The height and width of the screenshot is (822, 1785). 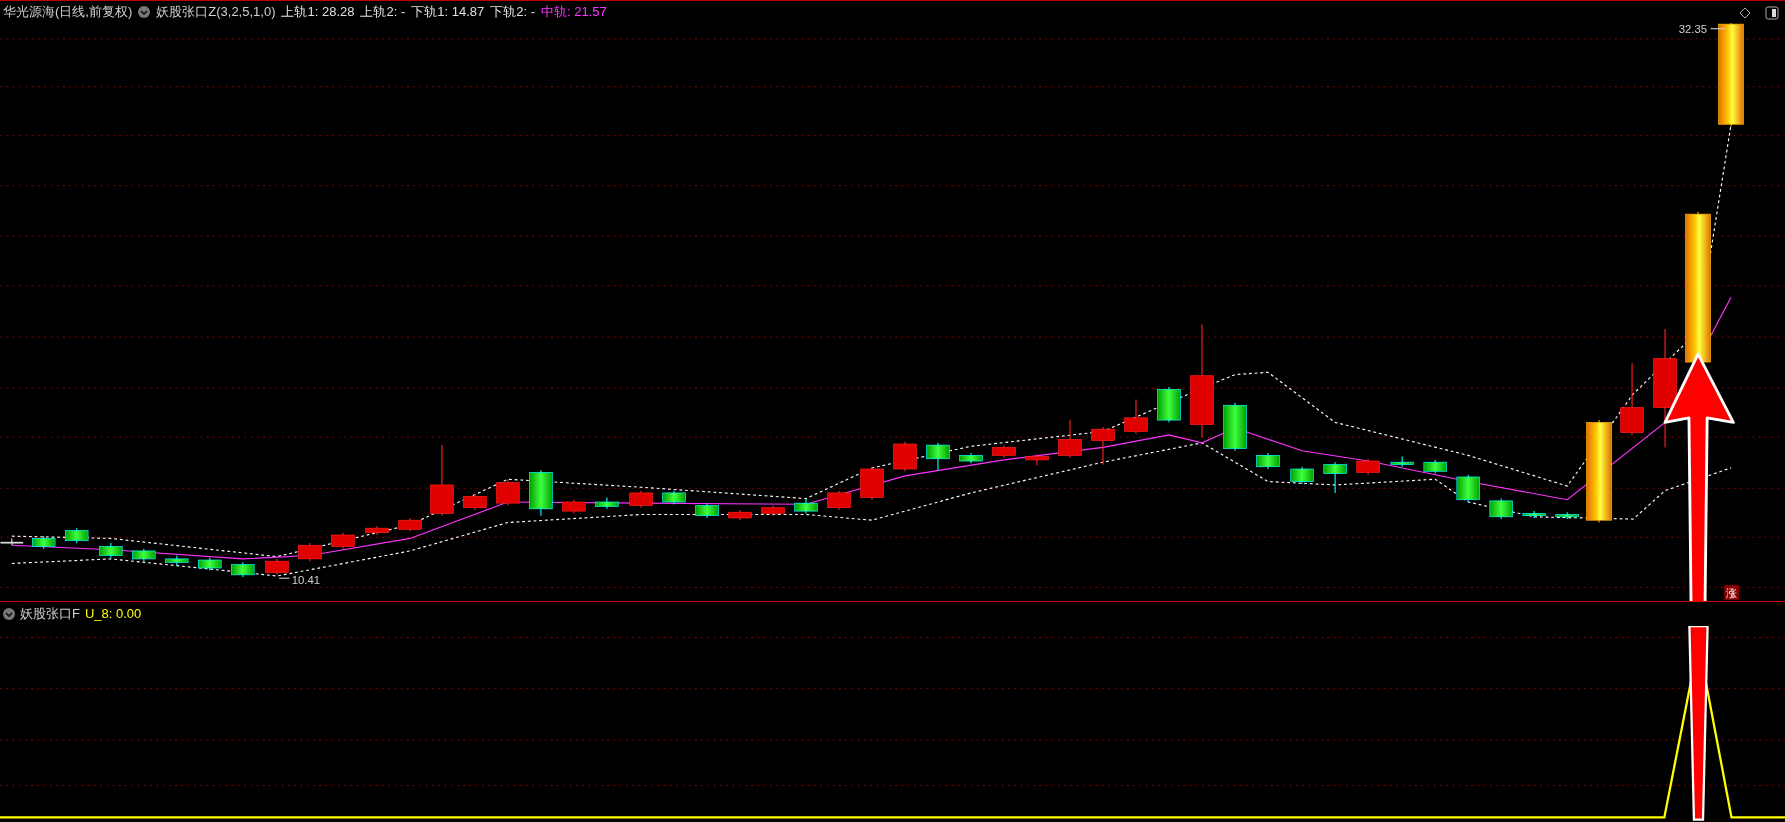 What do you see at coordinates (318, 12) in the screenshot?
I see `indicator-value: 上轨1: 28.28` at bounding box center [318, 12].